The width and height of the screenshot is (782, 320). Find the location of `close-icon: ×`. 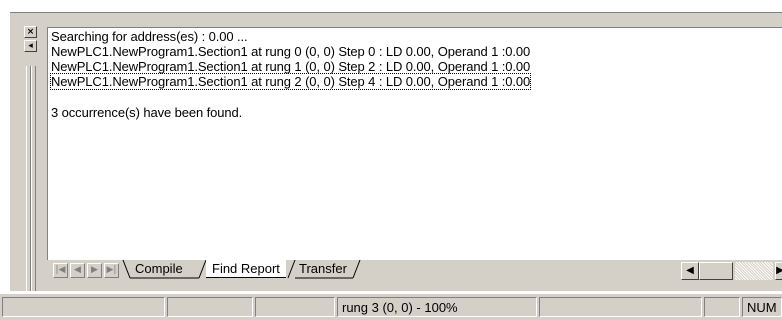

close-icon: × is located at coordinates (30, 32).